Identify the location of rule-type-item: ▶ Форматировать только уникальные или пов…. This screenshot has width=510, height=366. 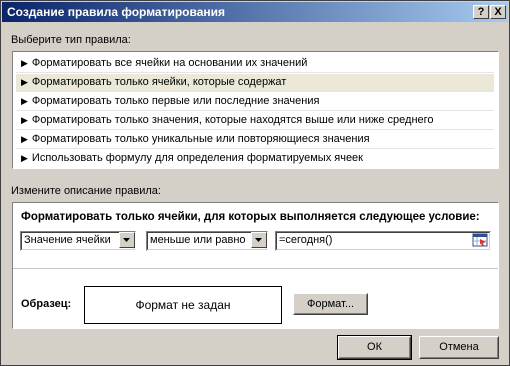
(255, 140).